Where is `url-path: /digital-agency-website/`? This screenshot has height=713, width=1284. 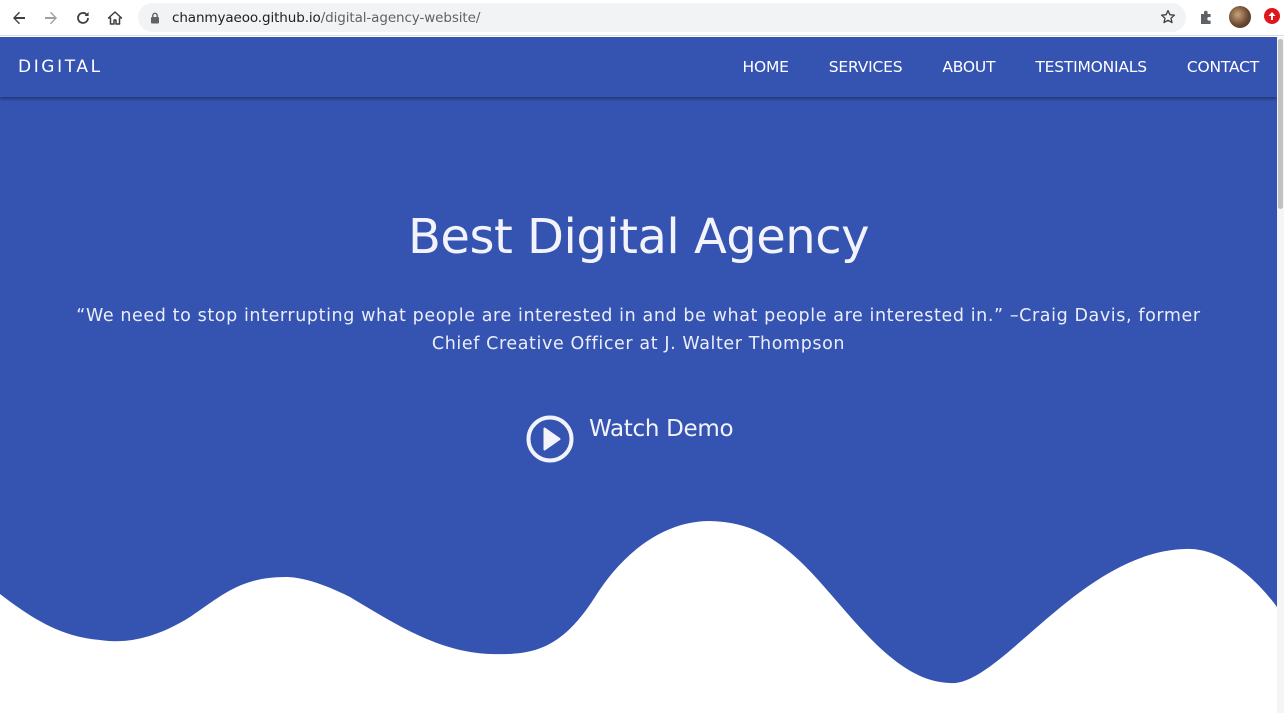
url-path: /digital-agency-website/ is located at coordinates (400, 17).